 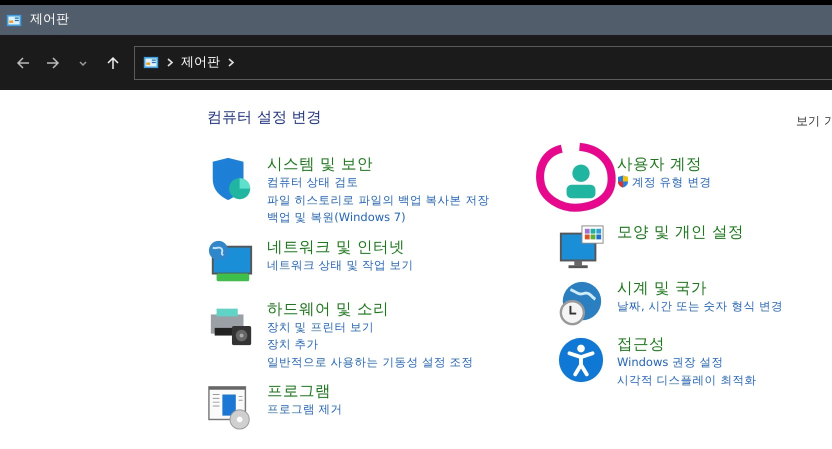 I want to click on task-link: 일반적으로 사용하는 기동성 설정 조정, so click(x=370, y=362).